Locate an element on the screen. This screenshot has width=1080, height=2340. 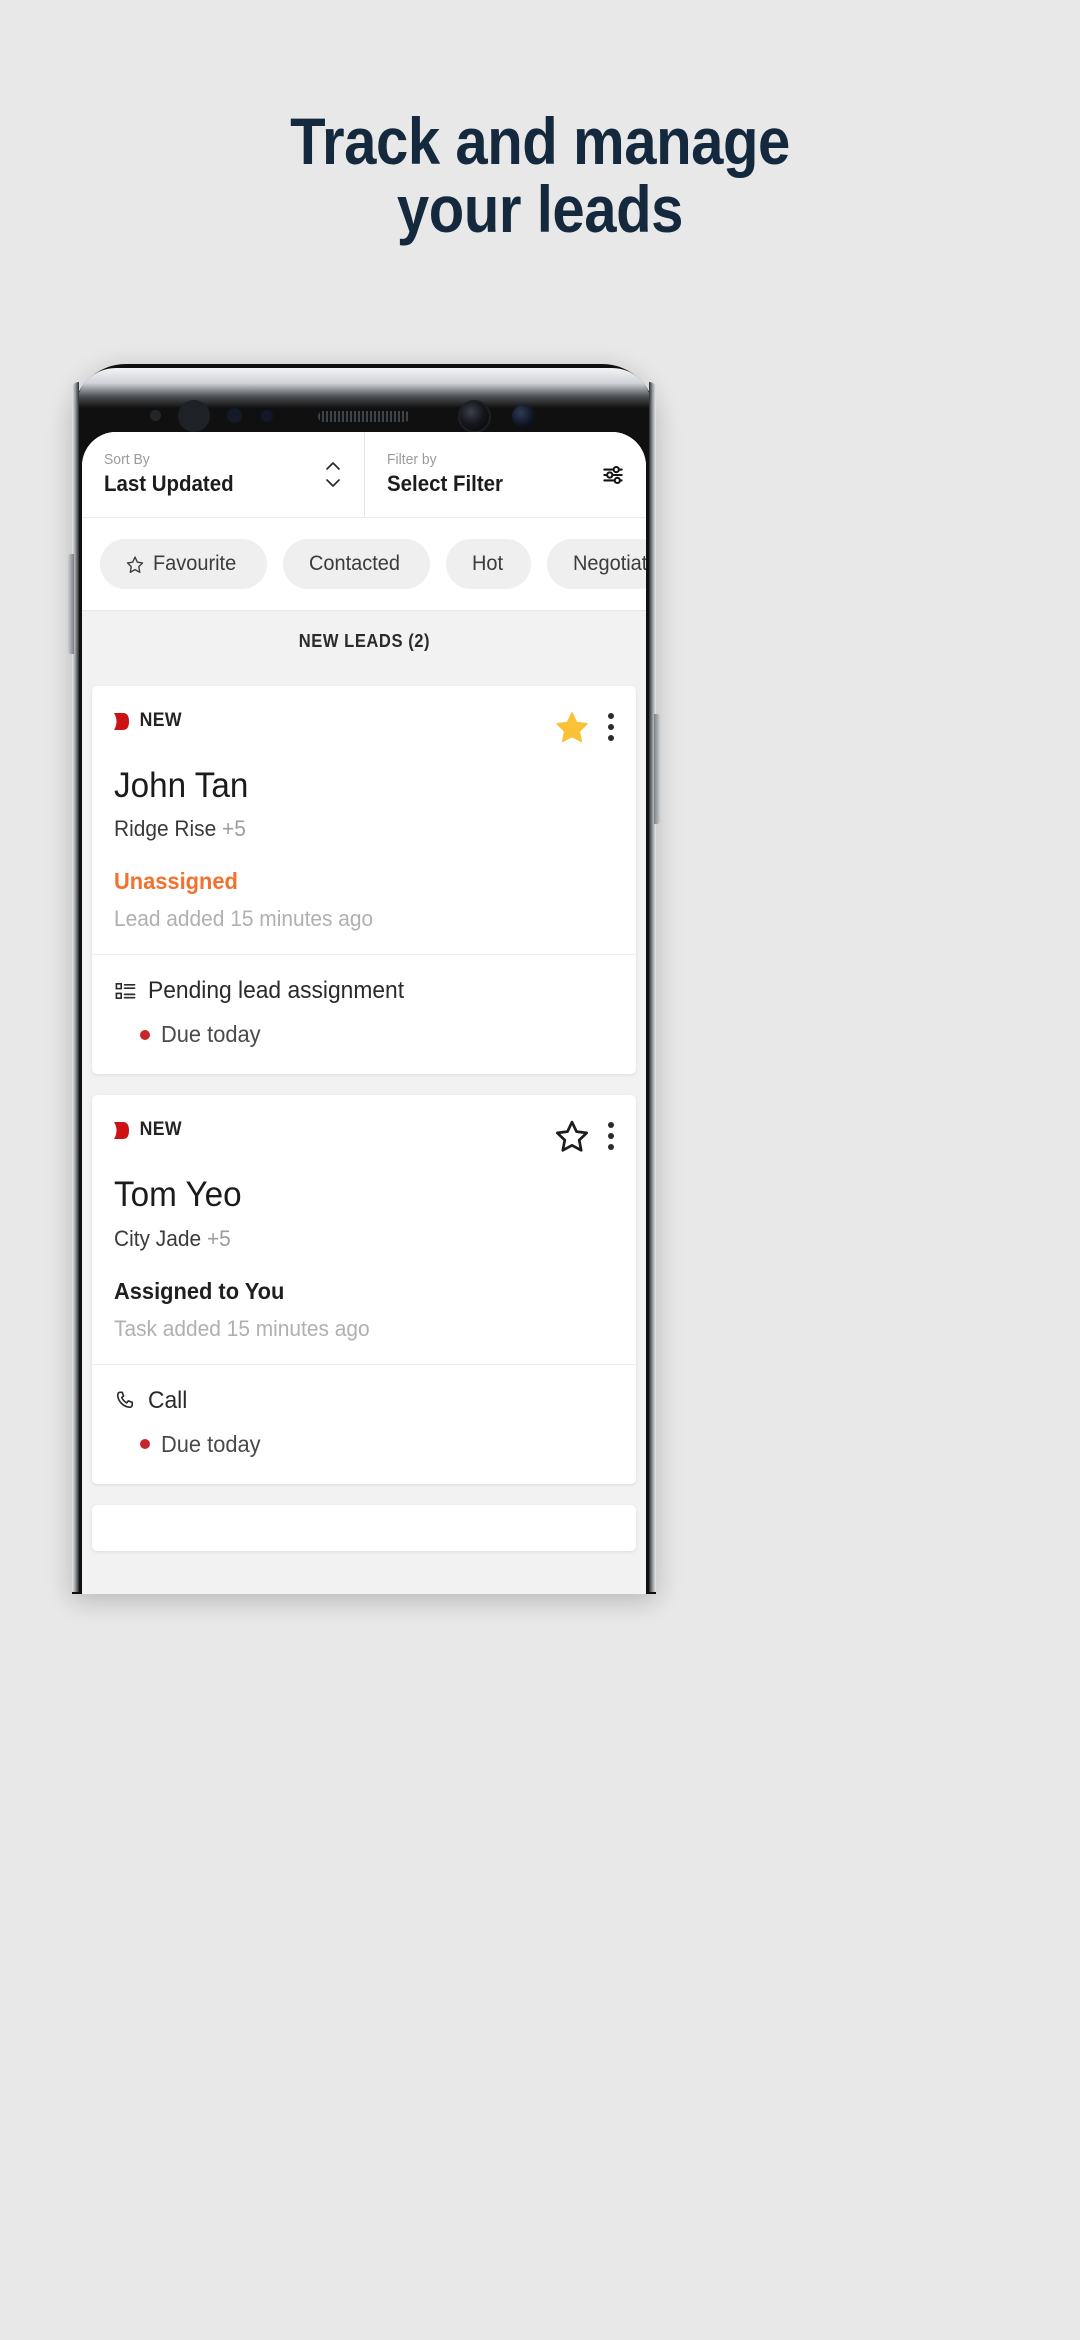
sort-by-control: Sort By Last Updated is located at coordinates (223, 474).